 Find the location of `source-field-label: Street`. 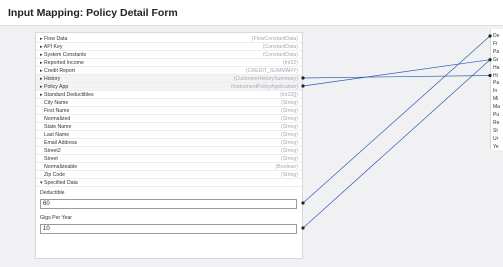

source-field-label: Street is located at coordinates (51, 159).